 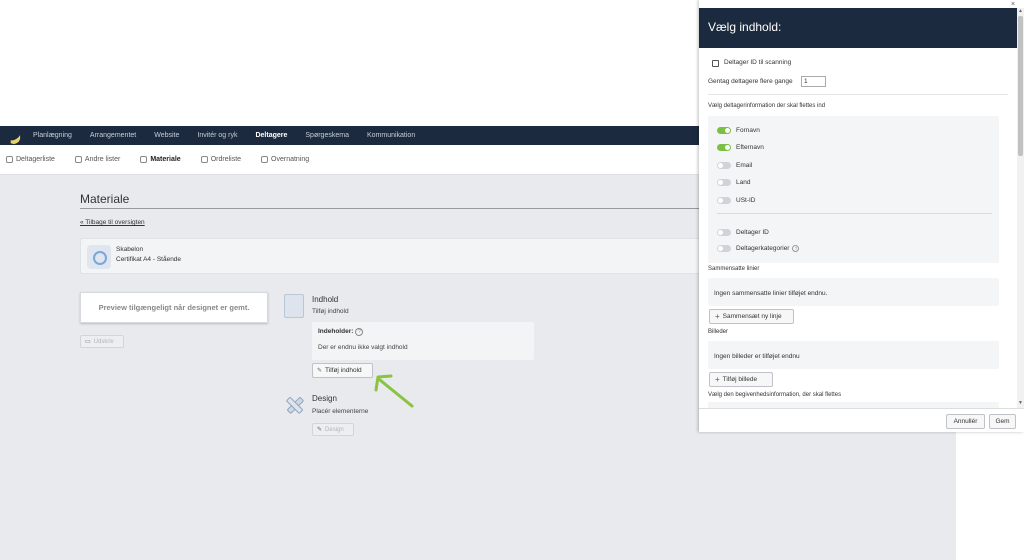 What do you see at coordinates (166, 135) in the screenshot?
I see `nav-website: Website` at bounding box center [166, 135].